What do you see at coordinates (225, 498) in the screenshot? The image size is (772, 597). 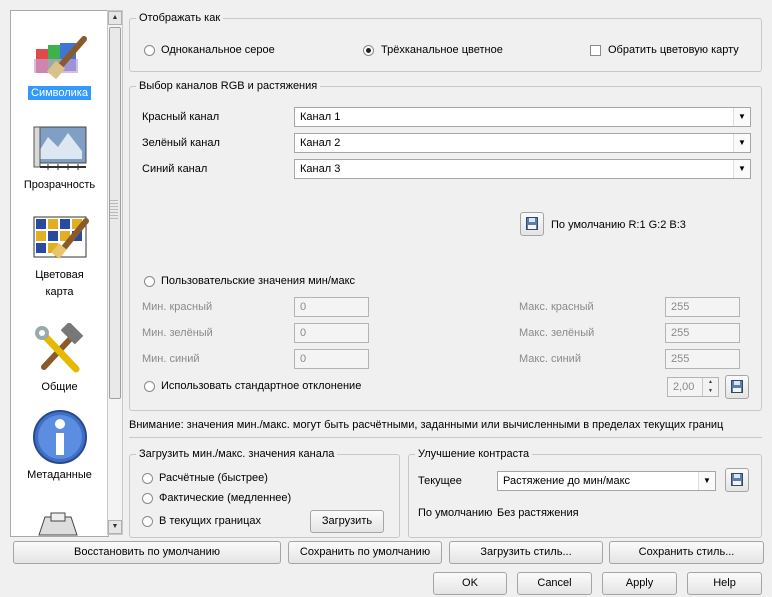 I see `actual-label: Фактические (медленнее)` at bounding box center [225, 498].